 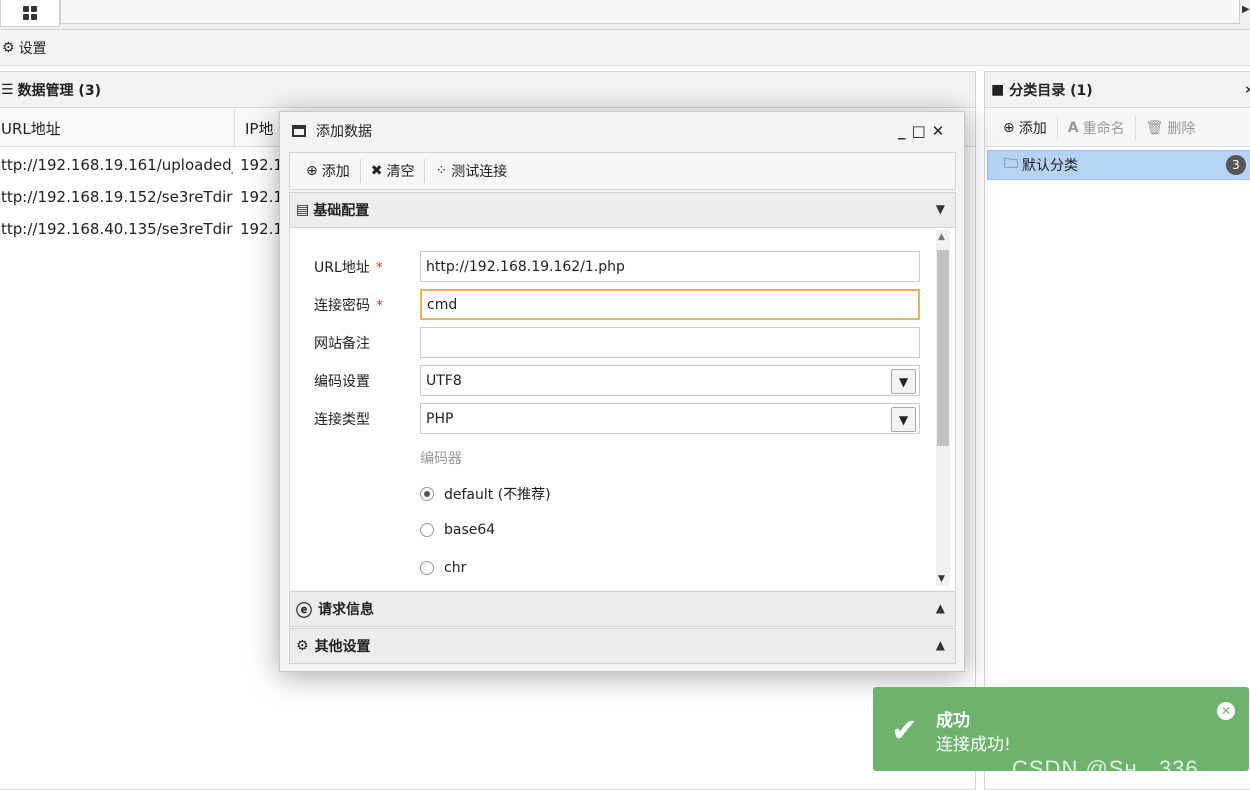 I want to click on note-label: 网站备注, so click(x=342, y=344).